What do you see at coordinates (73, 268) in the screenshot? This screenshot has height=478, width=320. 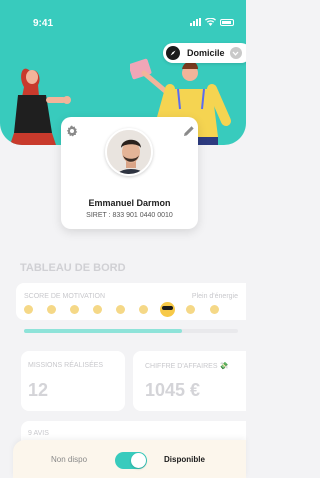 I see `dashboard-title: TABLEAU DE BORD` at bounding box center [73, 268].